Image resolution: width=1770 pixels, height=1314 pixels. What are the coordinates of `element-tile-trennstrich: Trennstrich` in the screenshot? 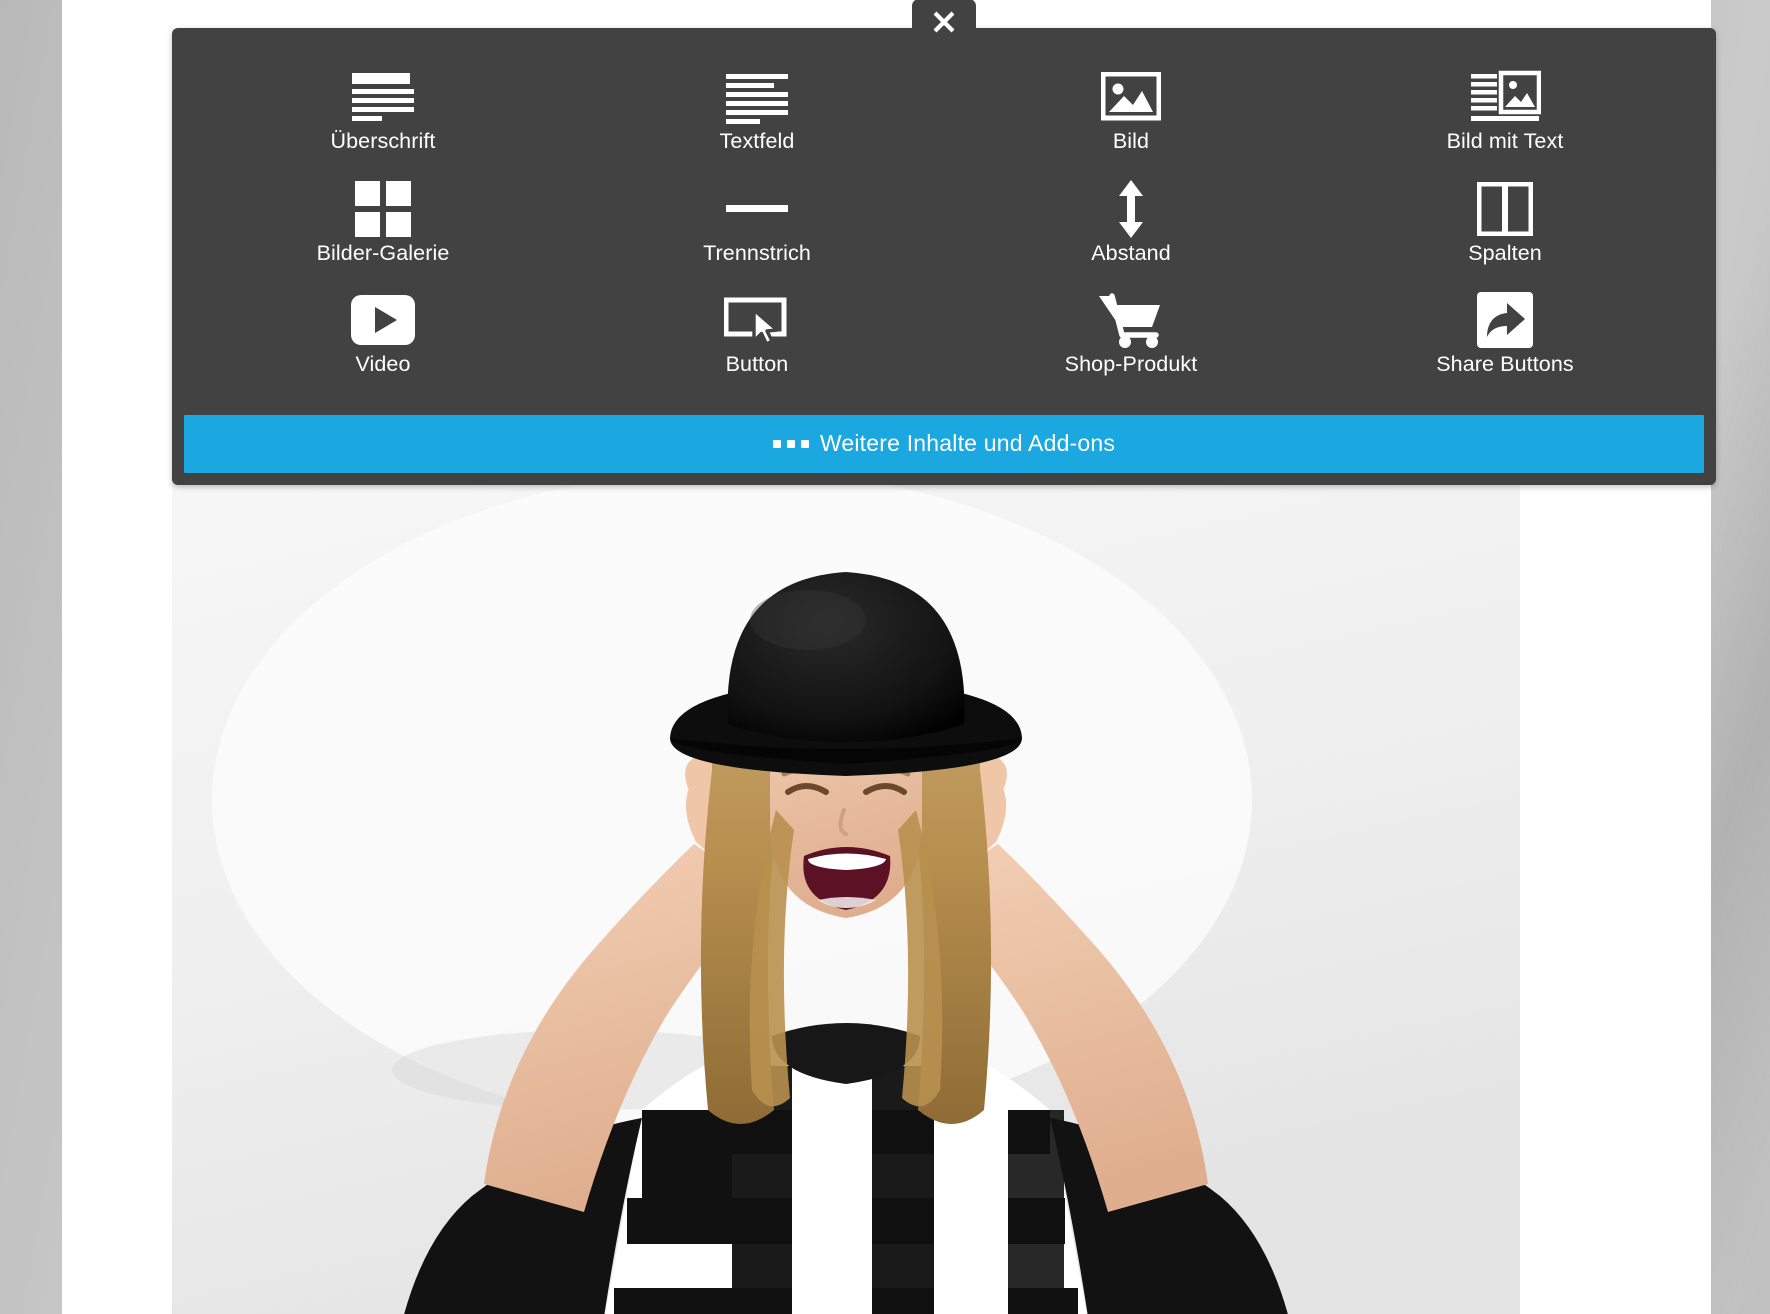 It's located at (757, 223).